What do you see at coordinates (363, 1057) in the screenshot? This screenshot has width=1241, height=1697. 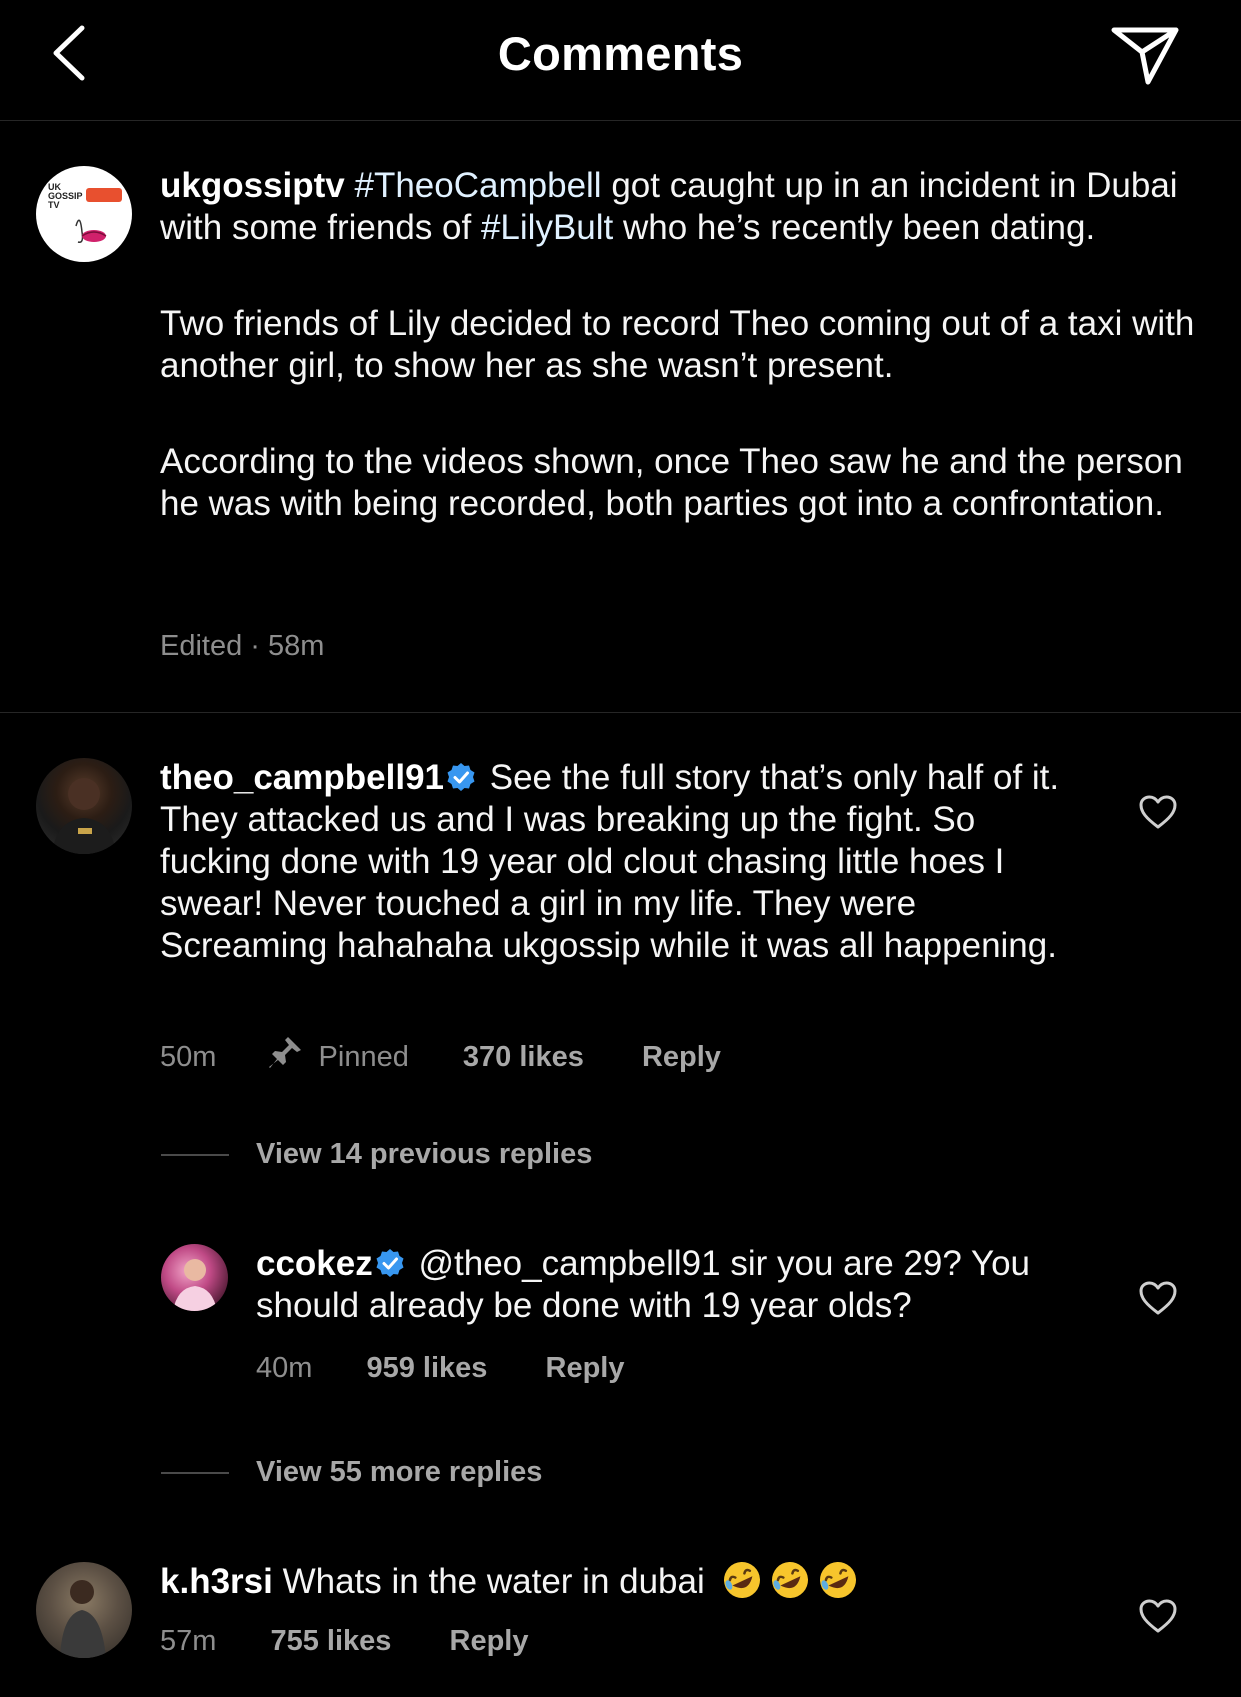 I see `pinned-label: Pinned` at bounding box center [363, 1057].